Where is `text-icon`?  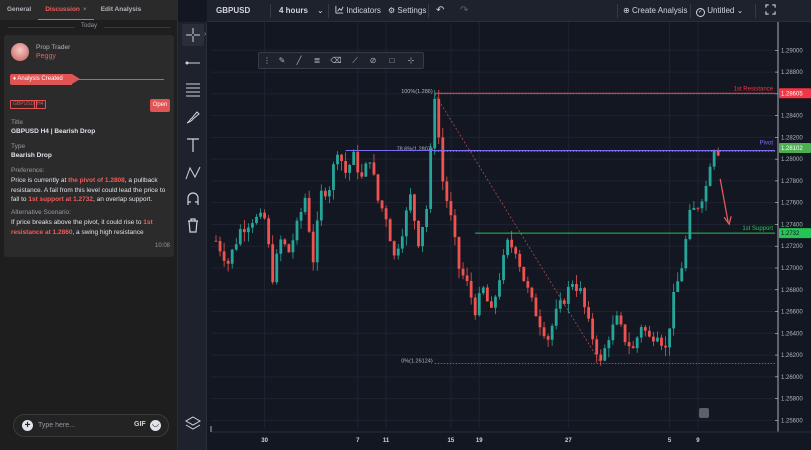
text-icon is located at coordinates (193, 145).